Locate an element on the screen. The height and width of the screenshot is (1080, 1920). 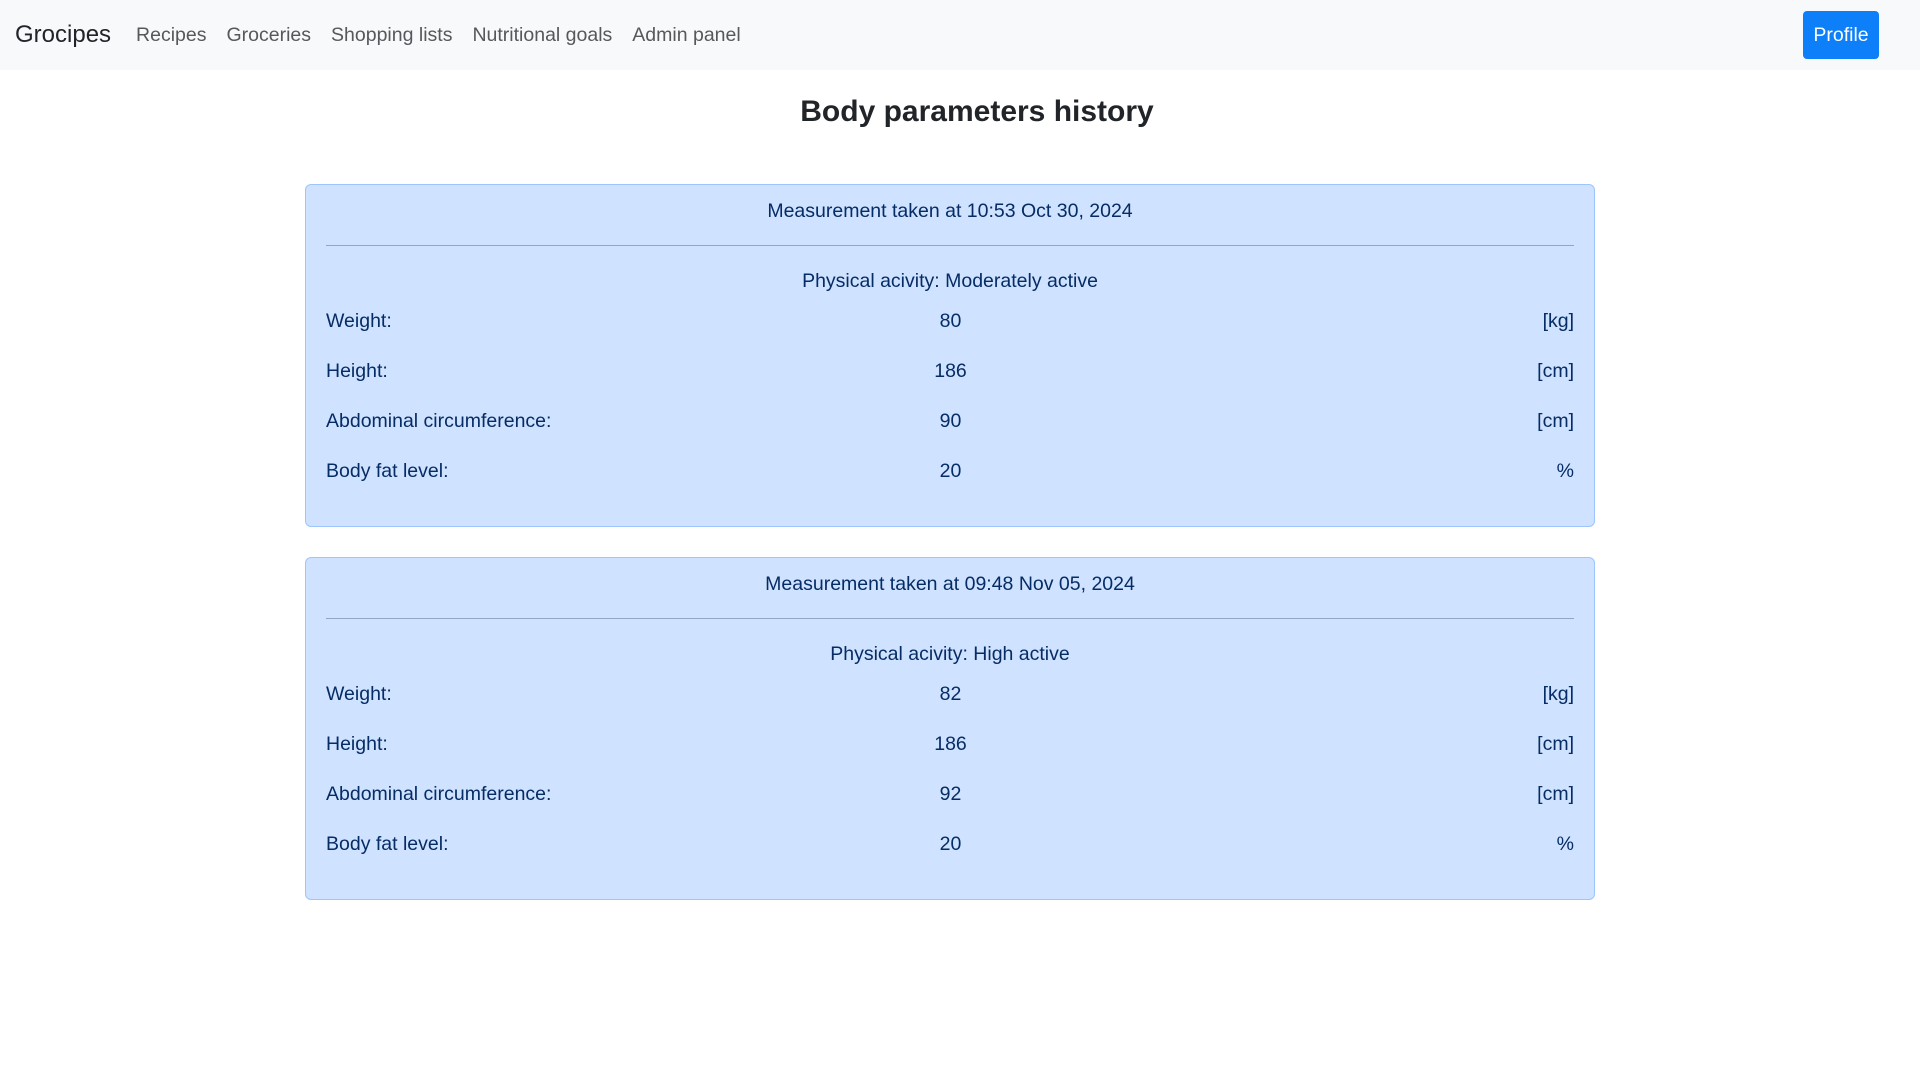
nav-link-groceries: Groceries is located at coordinates (269, 35).